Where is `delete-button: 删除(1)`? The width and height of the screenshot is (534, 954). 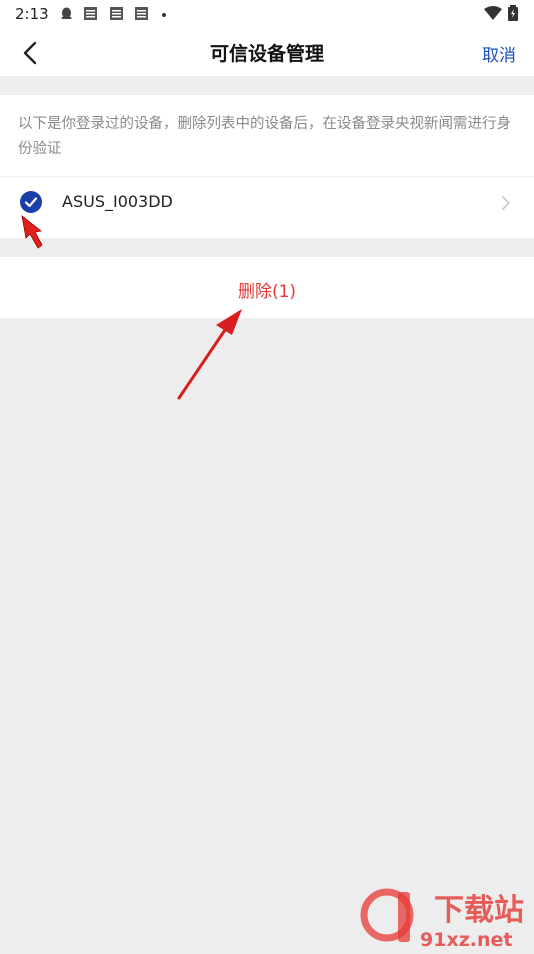
delete-button: 删除(1) is located at coordinates (267, 289).